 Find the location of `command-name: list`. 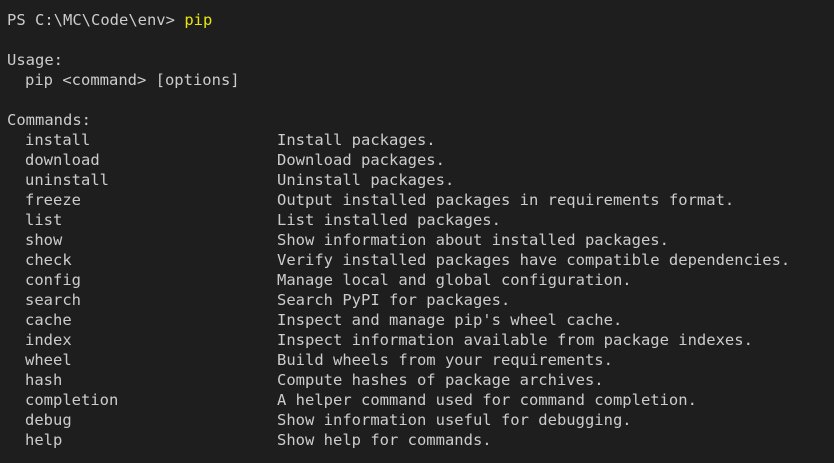

command-name: list is located at coordinates (44, 220).